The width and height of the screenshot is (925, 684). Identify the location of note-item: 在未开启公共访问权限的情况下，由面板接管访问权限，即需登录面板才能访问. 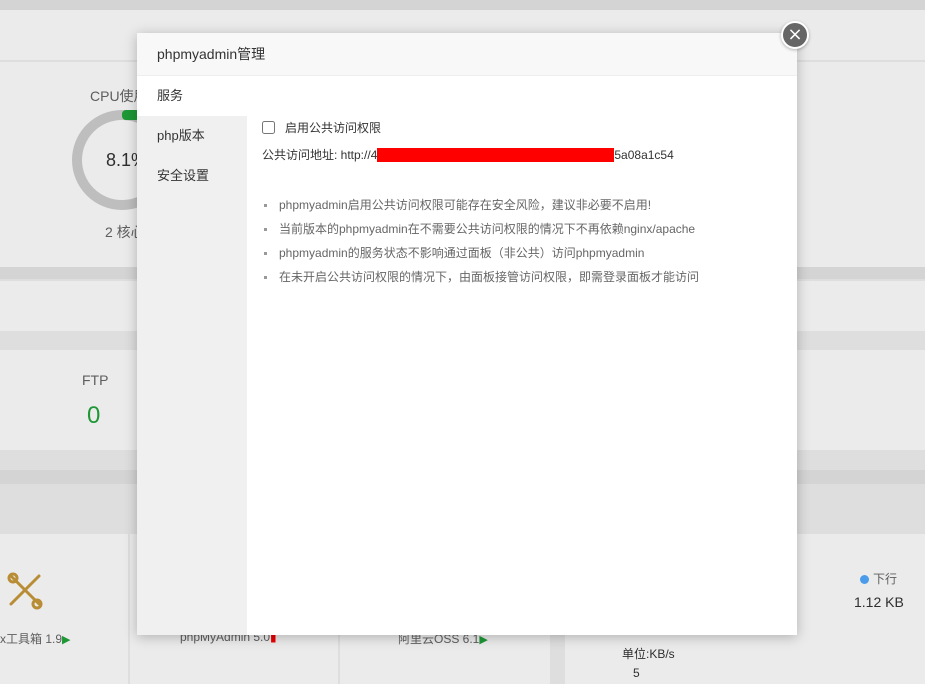
(522, 277).